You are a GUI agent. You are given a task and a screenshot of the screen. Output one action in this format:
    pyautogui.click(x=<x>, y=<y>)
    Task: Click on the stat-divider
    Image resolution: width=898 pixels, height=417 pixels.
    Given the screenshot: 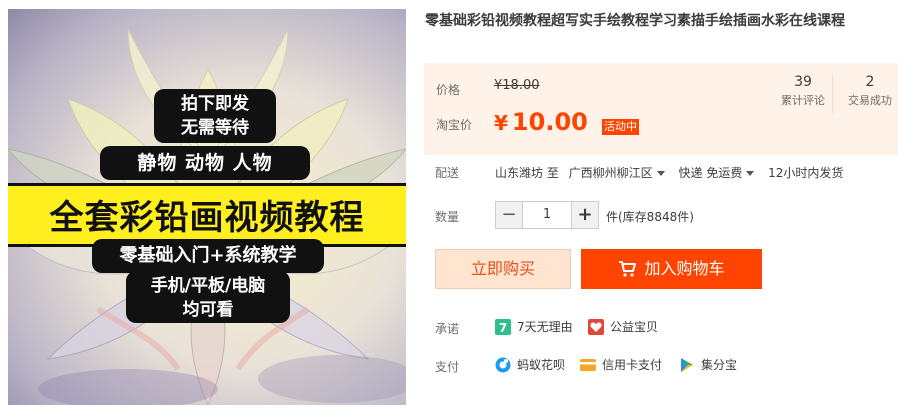 What is the action you would take?
    pyautogui.click(x=832, y=94)
    